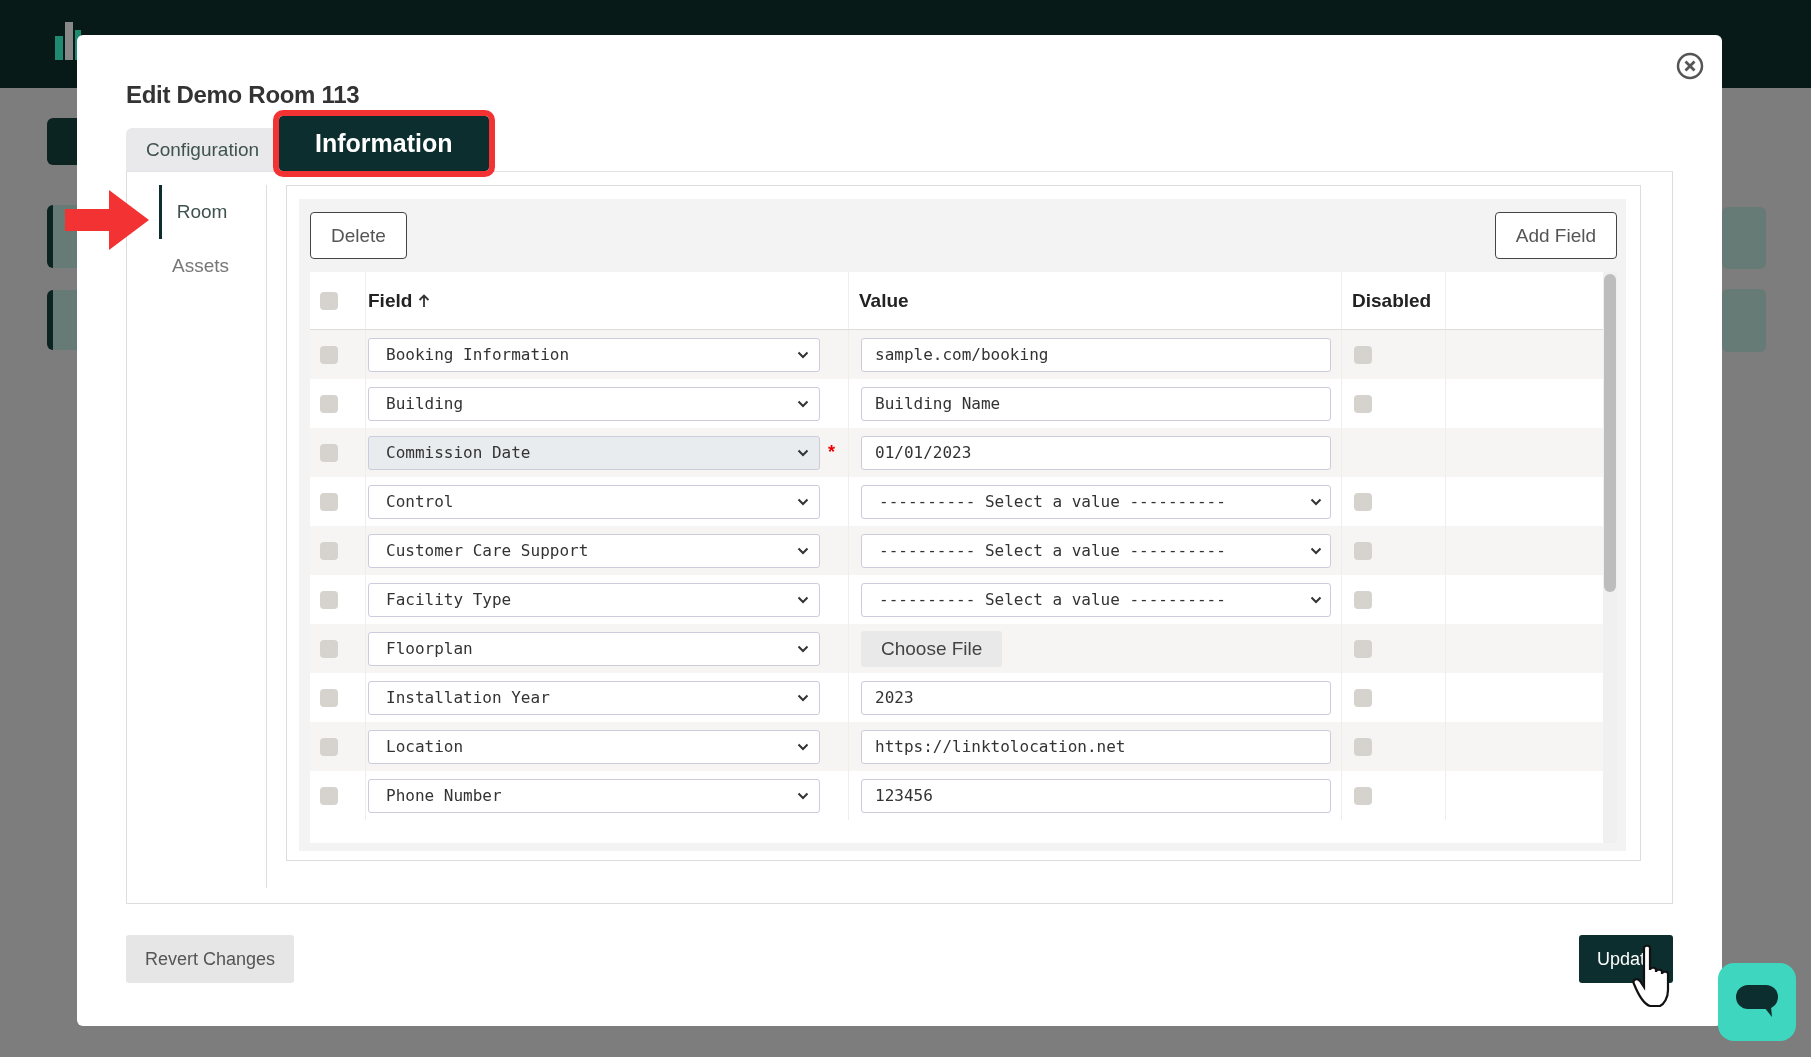 The height and width of the screenshot is (1057, 1811). What do you see at coordinates (1096, 452) in the screenshot?
I see `value-field: 01/01/2023` at bounding box center [1096, 452].